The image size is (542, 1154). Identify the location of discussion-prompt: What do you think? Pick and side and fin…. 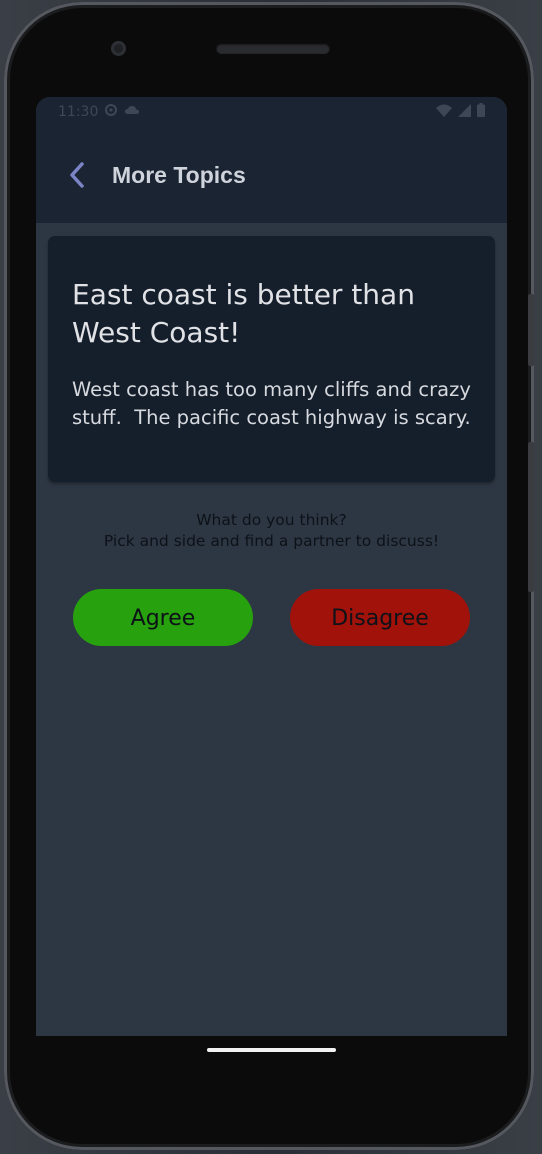
(271, 531).